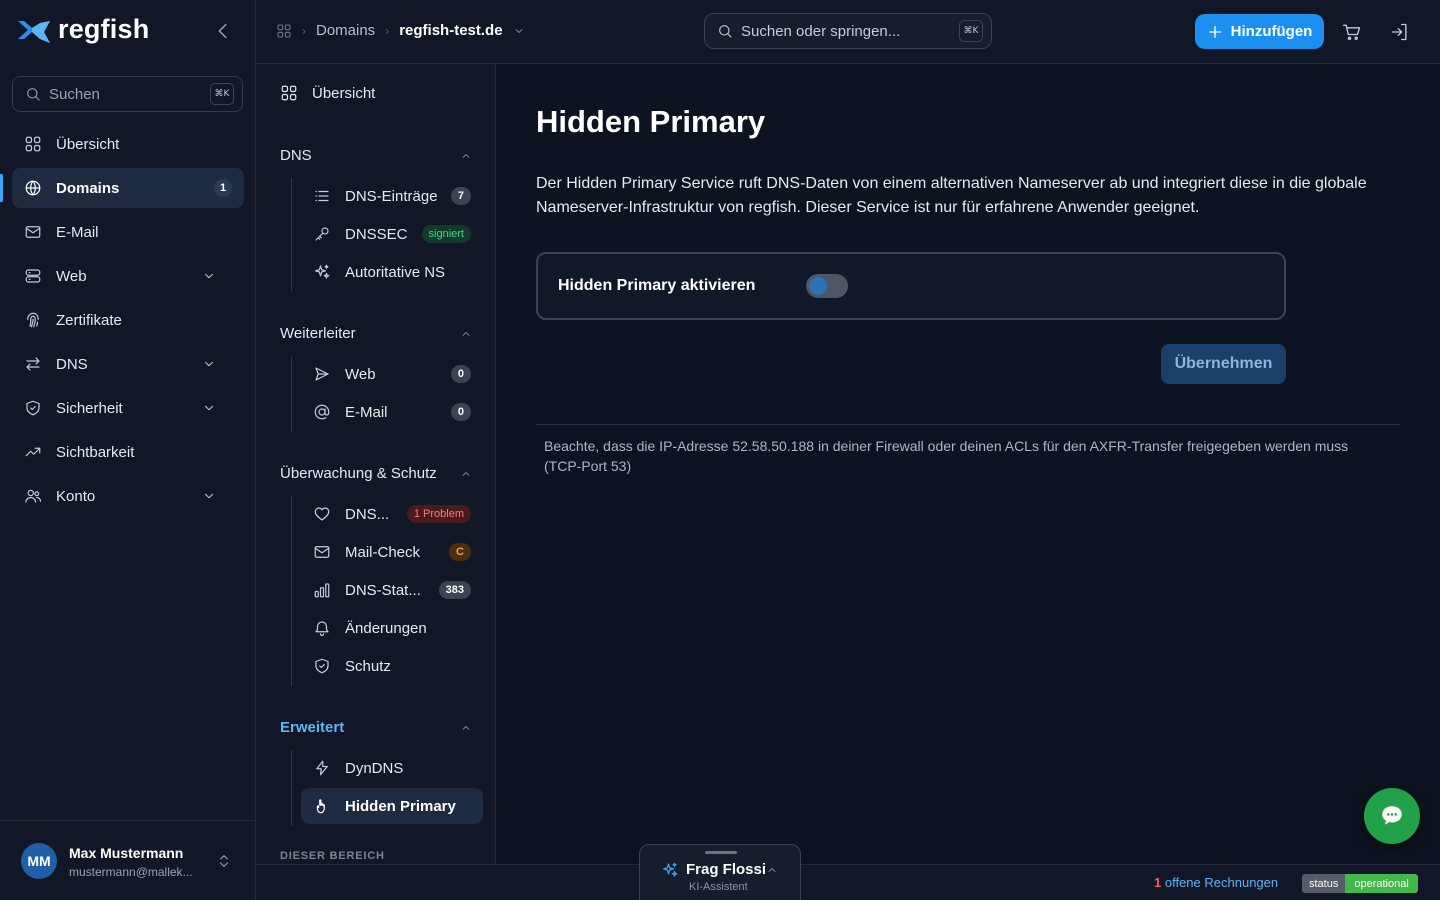  What do you see at coordinates (1223, 364) in the screenshot?
I see `apply-button: Übernehmen` at bounding box center [1223, 364].